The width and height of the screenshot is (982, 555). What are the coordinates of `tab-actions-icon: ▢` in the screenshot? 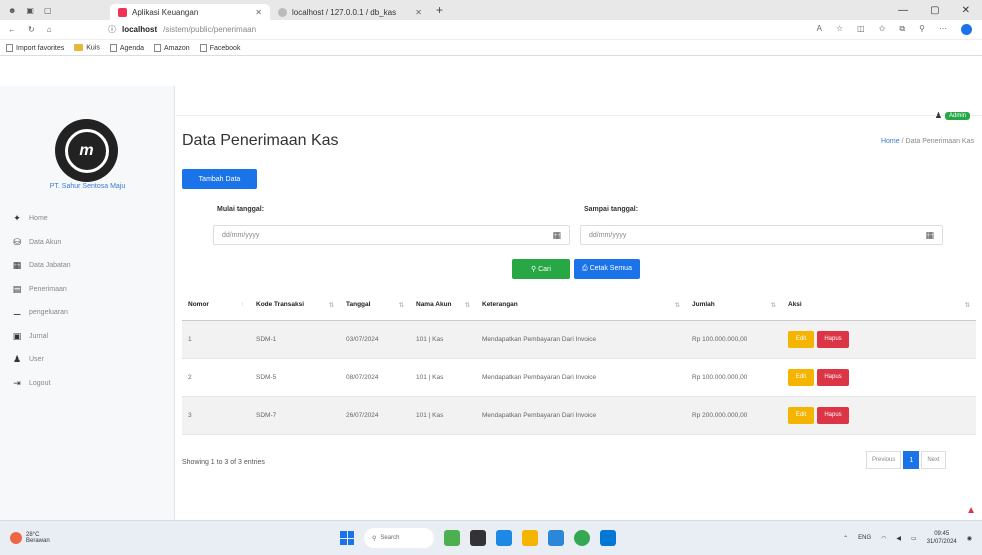 It's located at (48, 10).